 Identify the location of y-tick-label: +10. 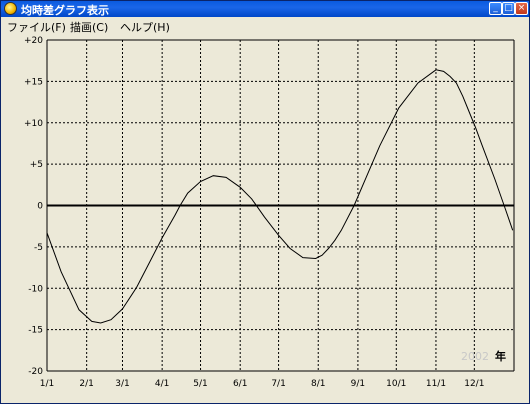
(33, 124).